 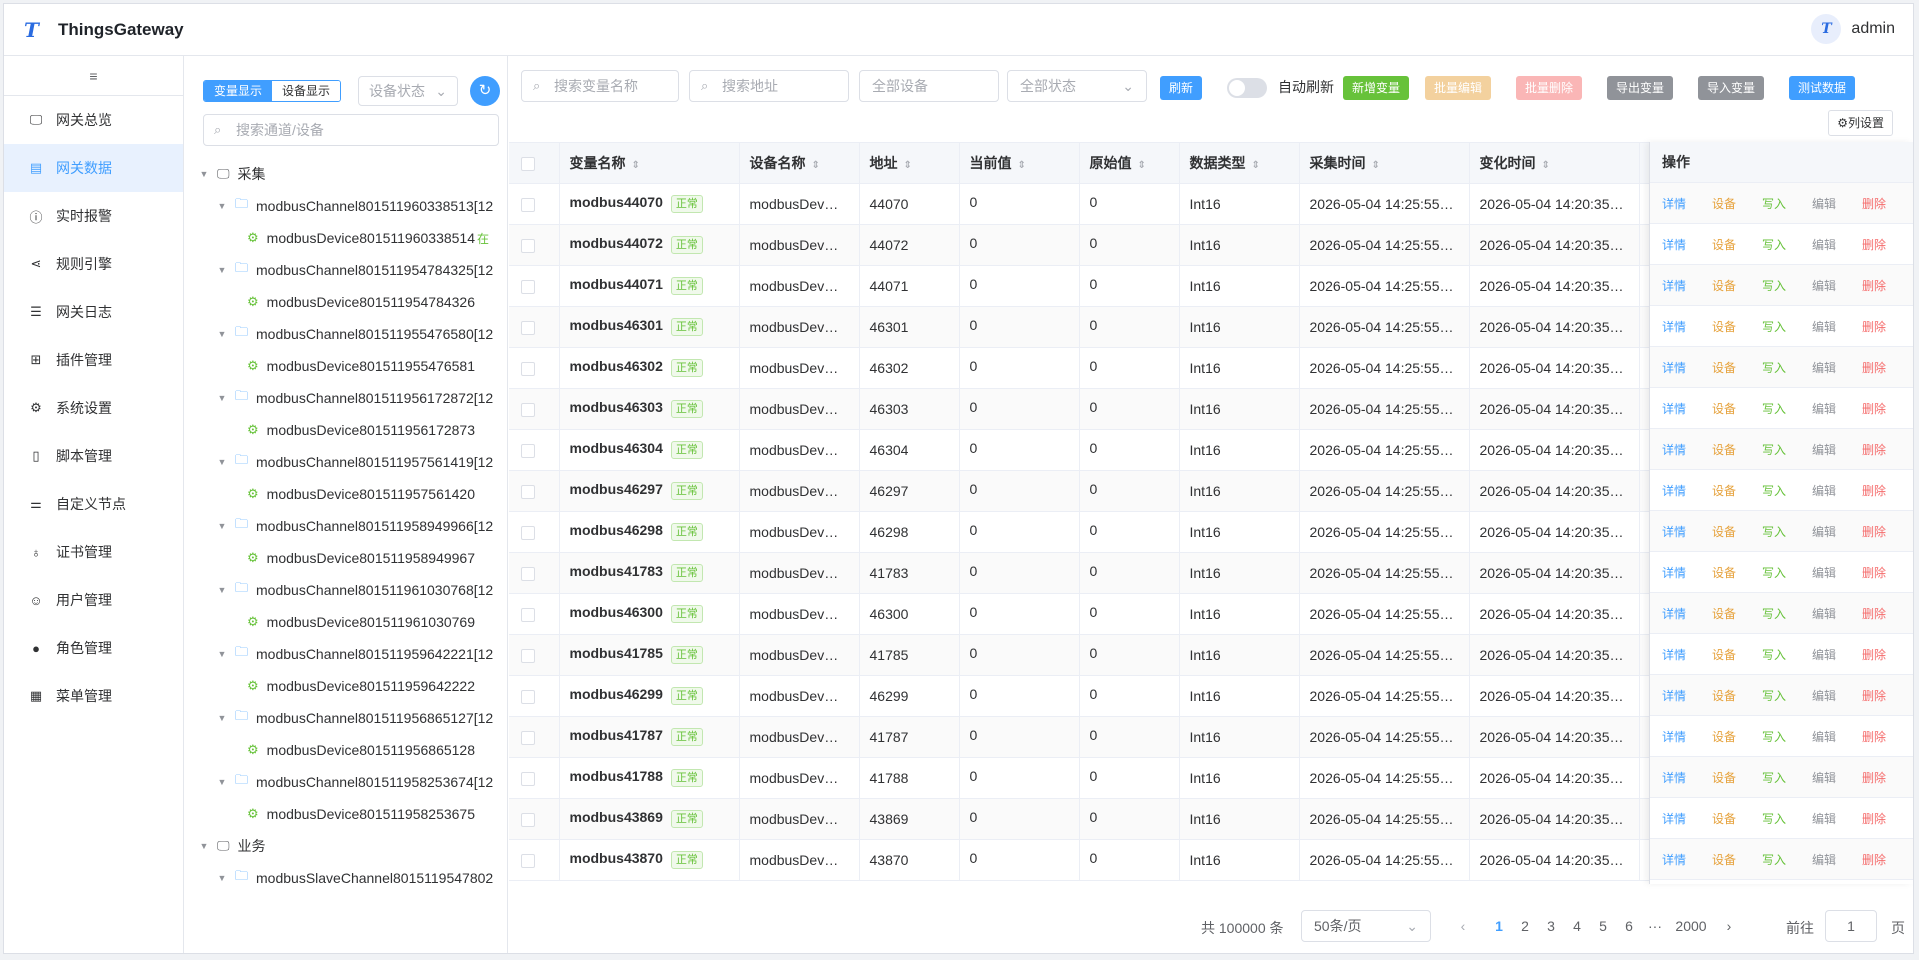 What do you see at coordinates (1851, 926) in the screenshot?
I see `goto-page-input: 1` at bounding box center [1851, 926].